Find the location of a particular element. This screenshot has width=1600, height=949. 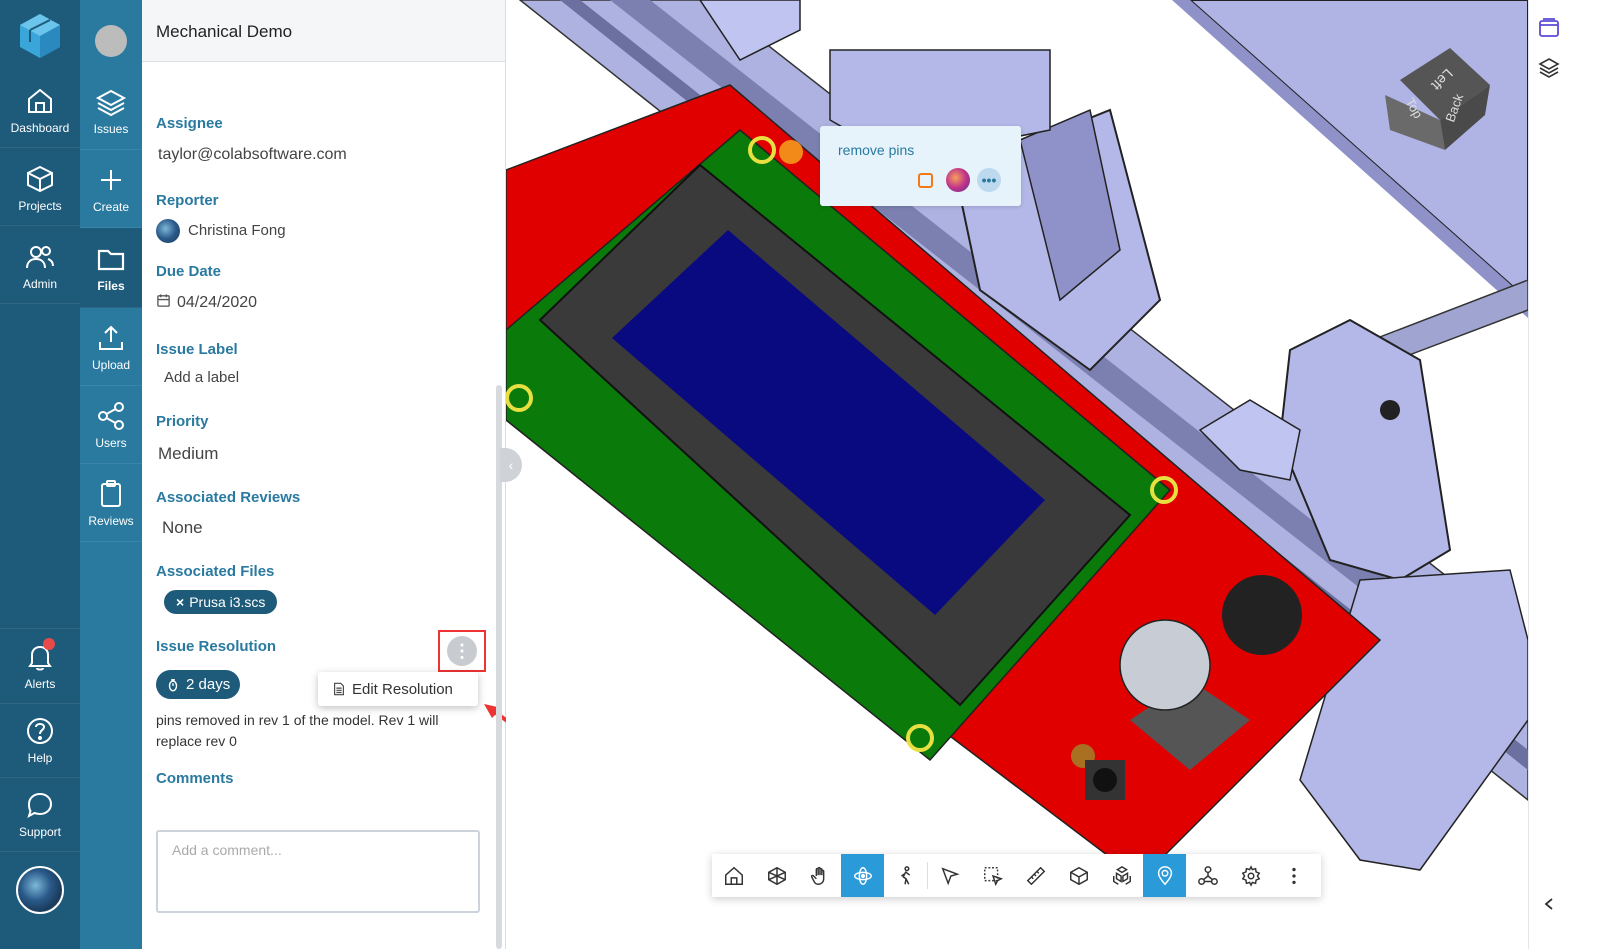

share-icon is located at coordinates (111, 415).